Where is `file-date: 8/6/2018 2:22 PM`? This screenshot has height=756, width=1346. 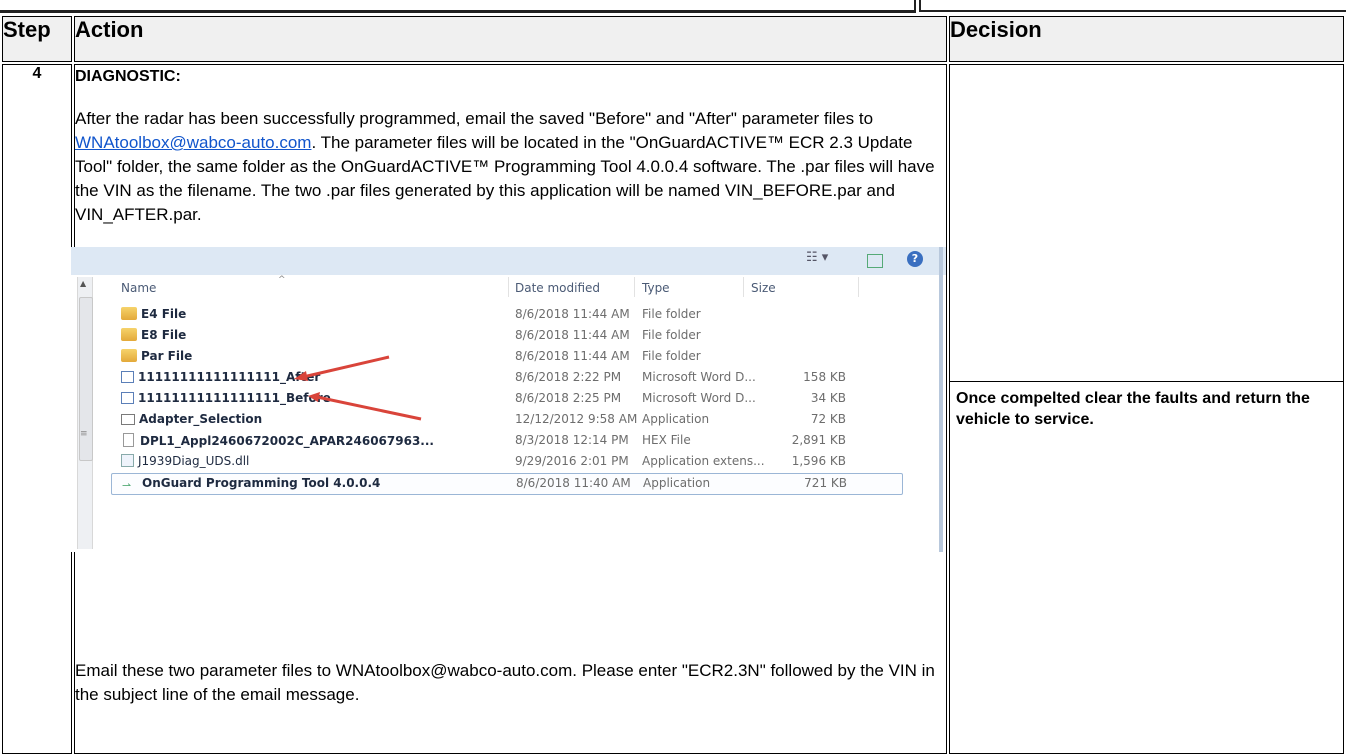
file-date: 8/6/2018 2:22 PM is located at coordinates (568, 377).